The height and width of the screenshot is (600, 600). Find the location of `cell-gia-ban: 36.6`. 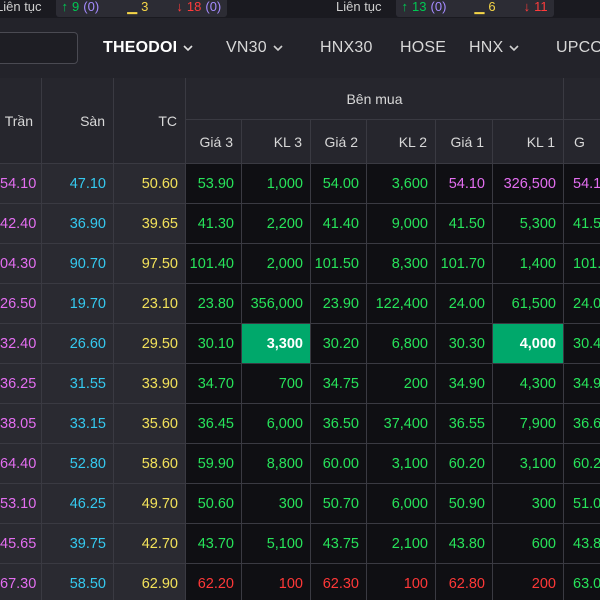

cell-gia-ban: 36.6 is located at coordinates (582, 424).